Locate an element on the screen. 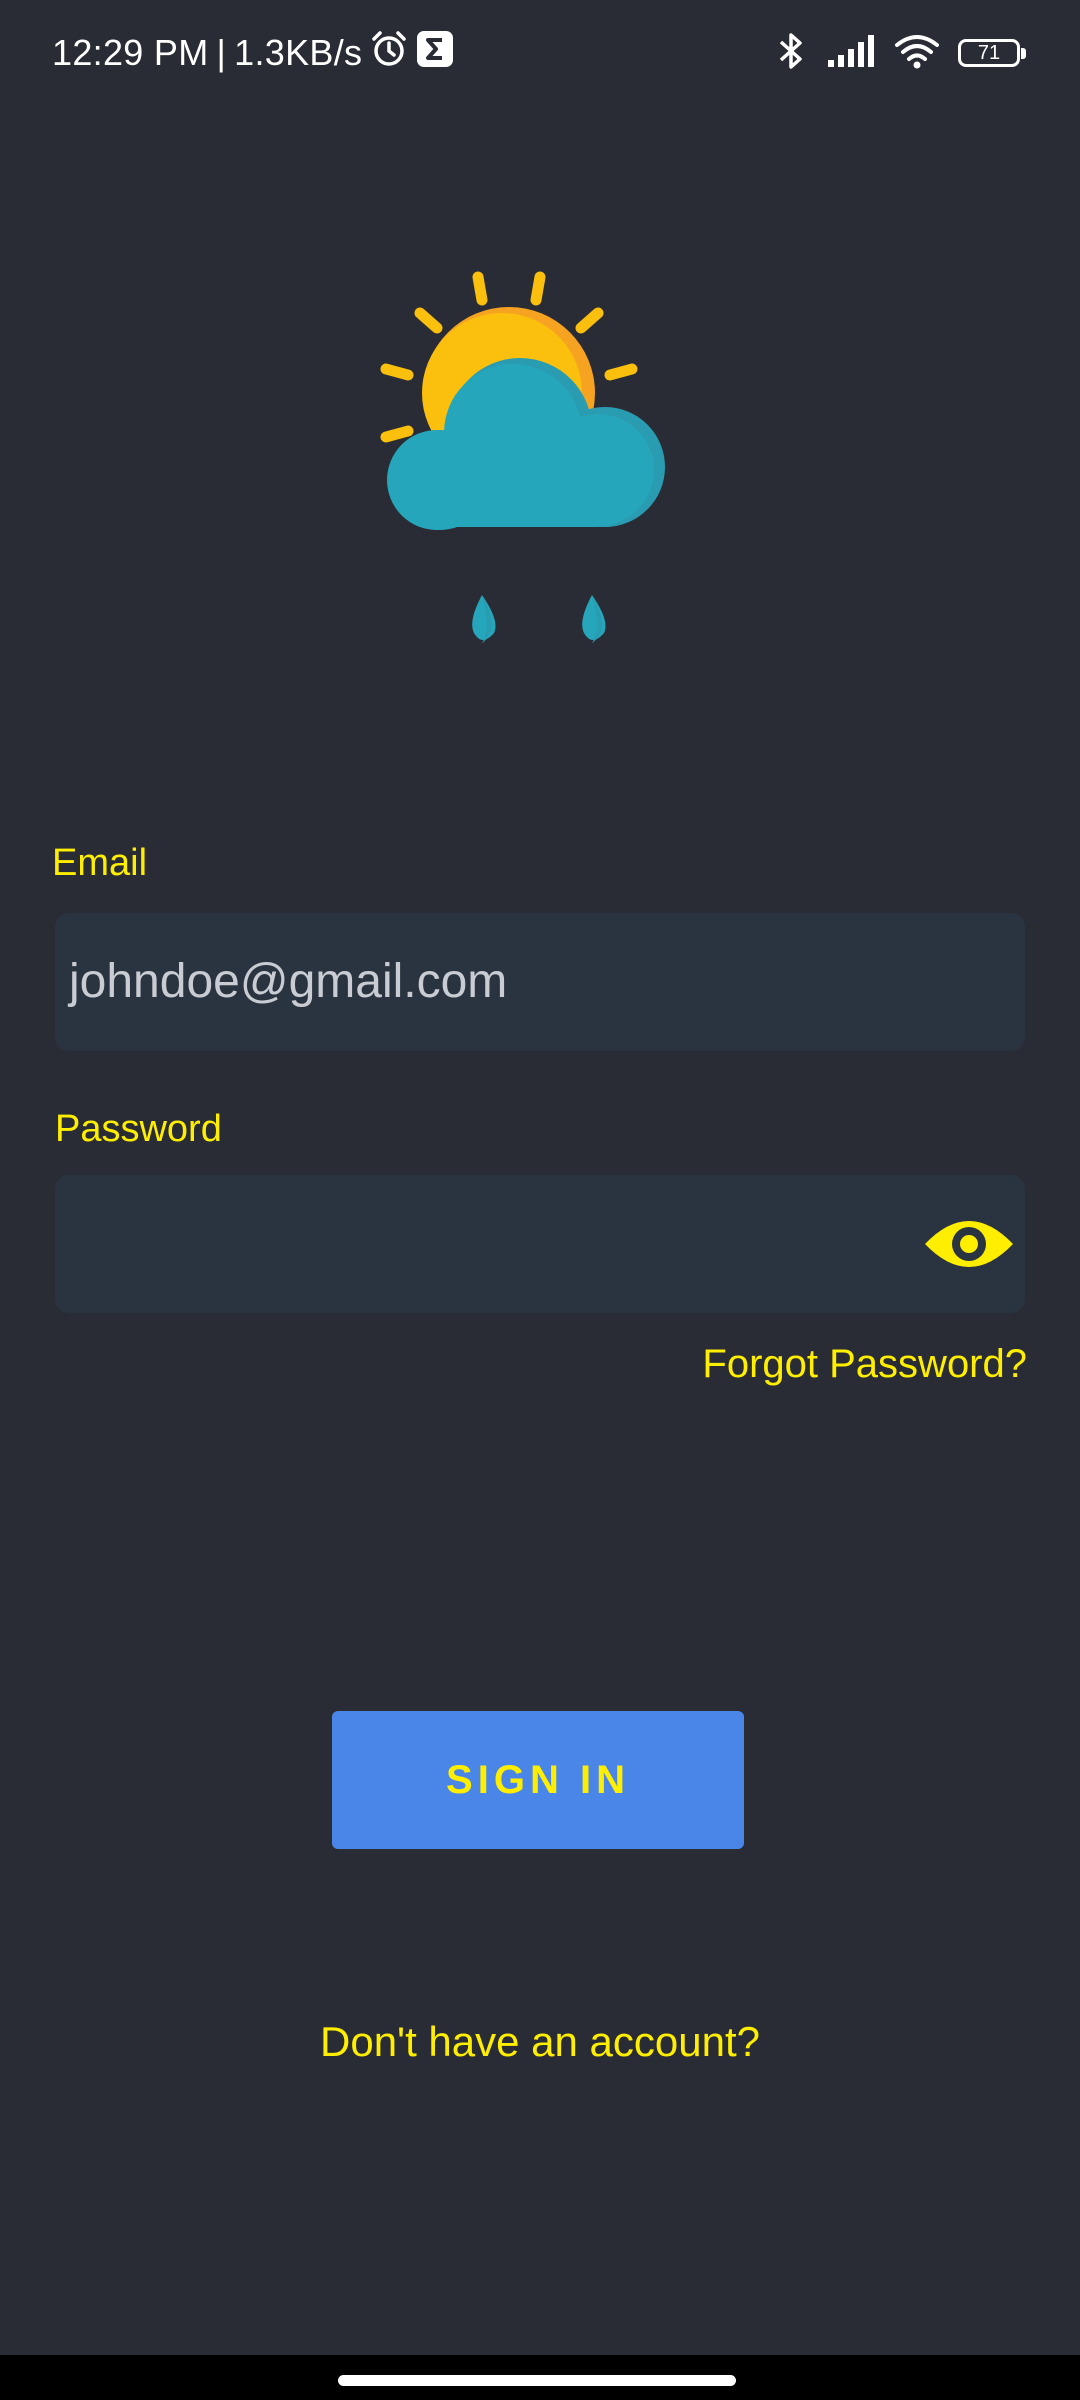  battery-level: 71 is located at coordinates (989, 52).